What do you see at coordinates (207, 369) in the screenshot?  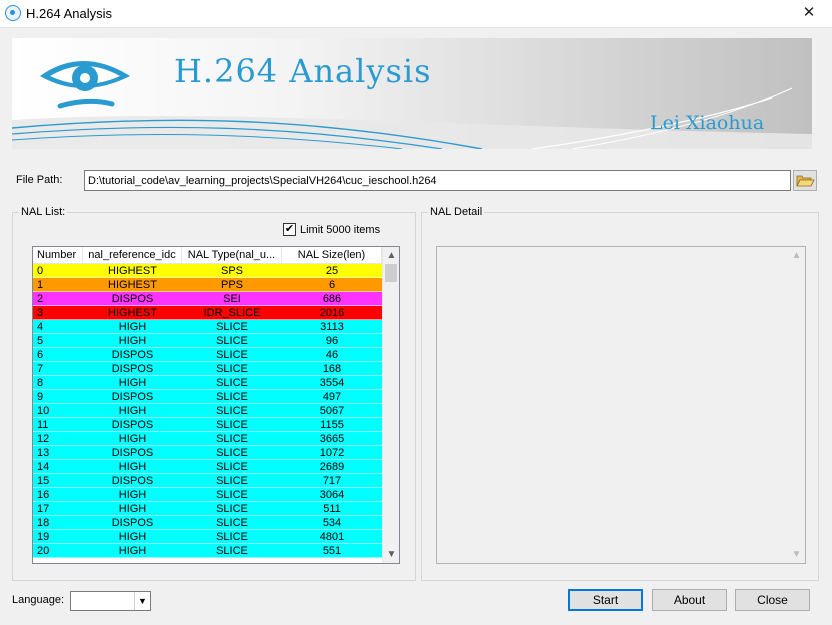 I see `table-row: 7 DISPOS SLICE 168` at bounding box center [207, 369].